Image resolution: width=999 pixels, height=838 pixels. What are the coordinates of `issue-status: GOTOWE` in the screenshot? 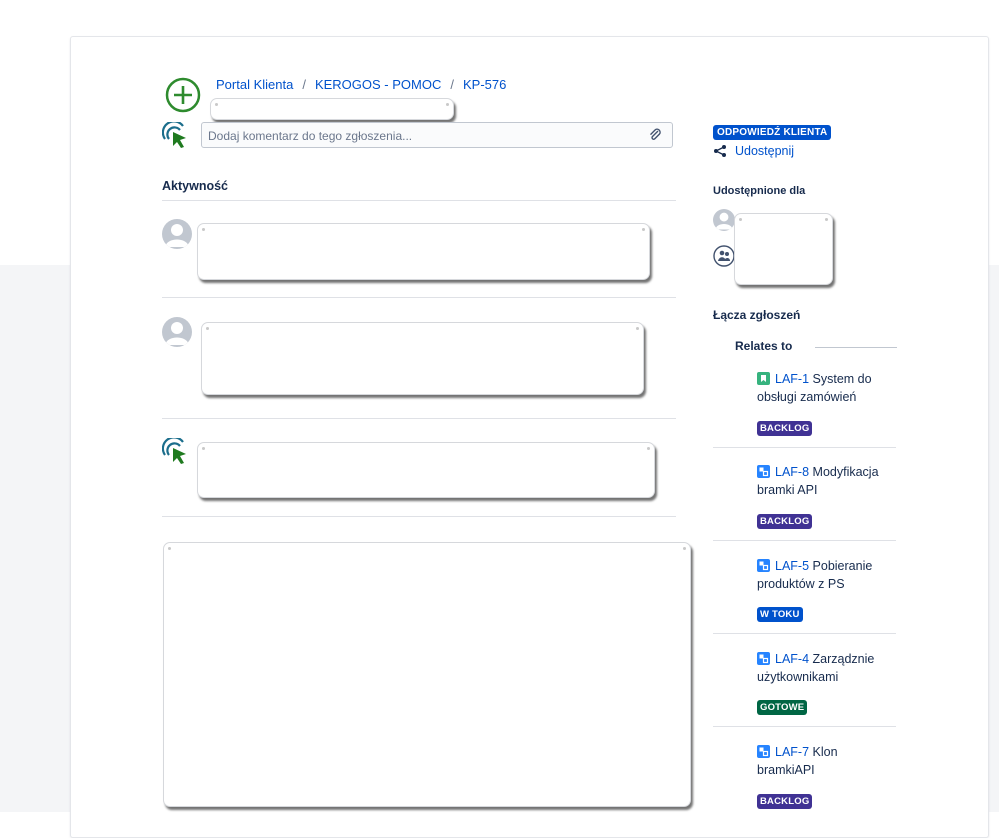 It's located at (782, 706).